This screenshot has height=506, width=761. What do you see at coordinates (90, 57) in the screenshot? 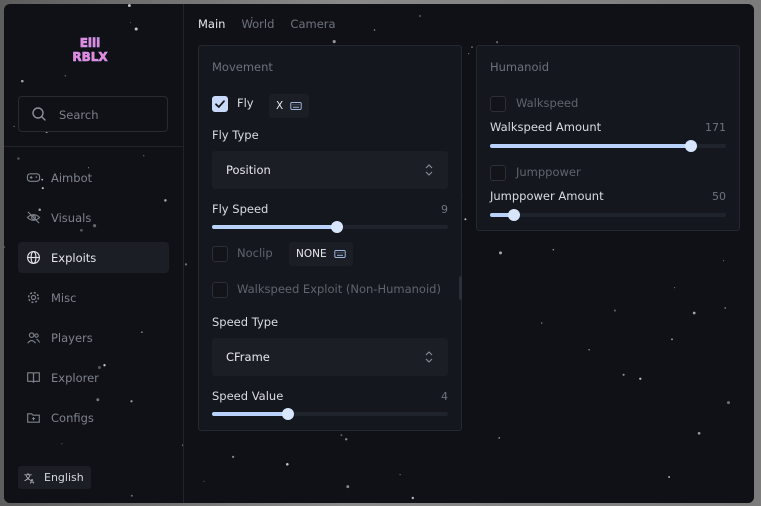
I see `logo-line-2: RBLX` at bounding box center [90, 57].